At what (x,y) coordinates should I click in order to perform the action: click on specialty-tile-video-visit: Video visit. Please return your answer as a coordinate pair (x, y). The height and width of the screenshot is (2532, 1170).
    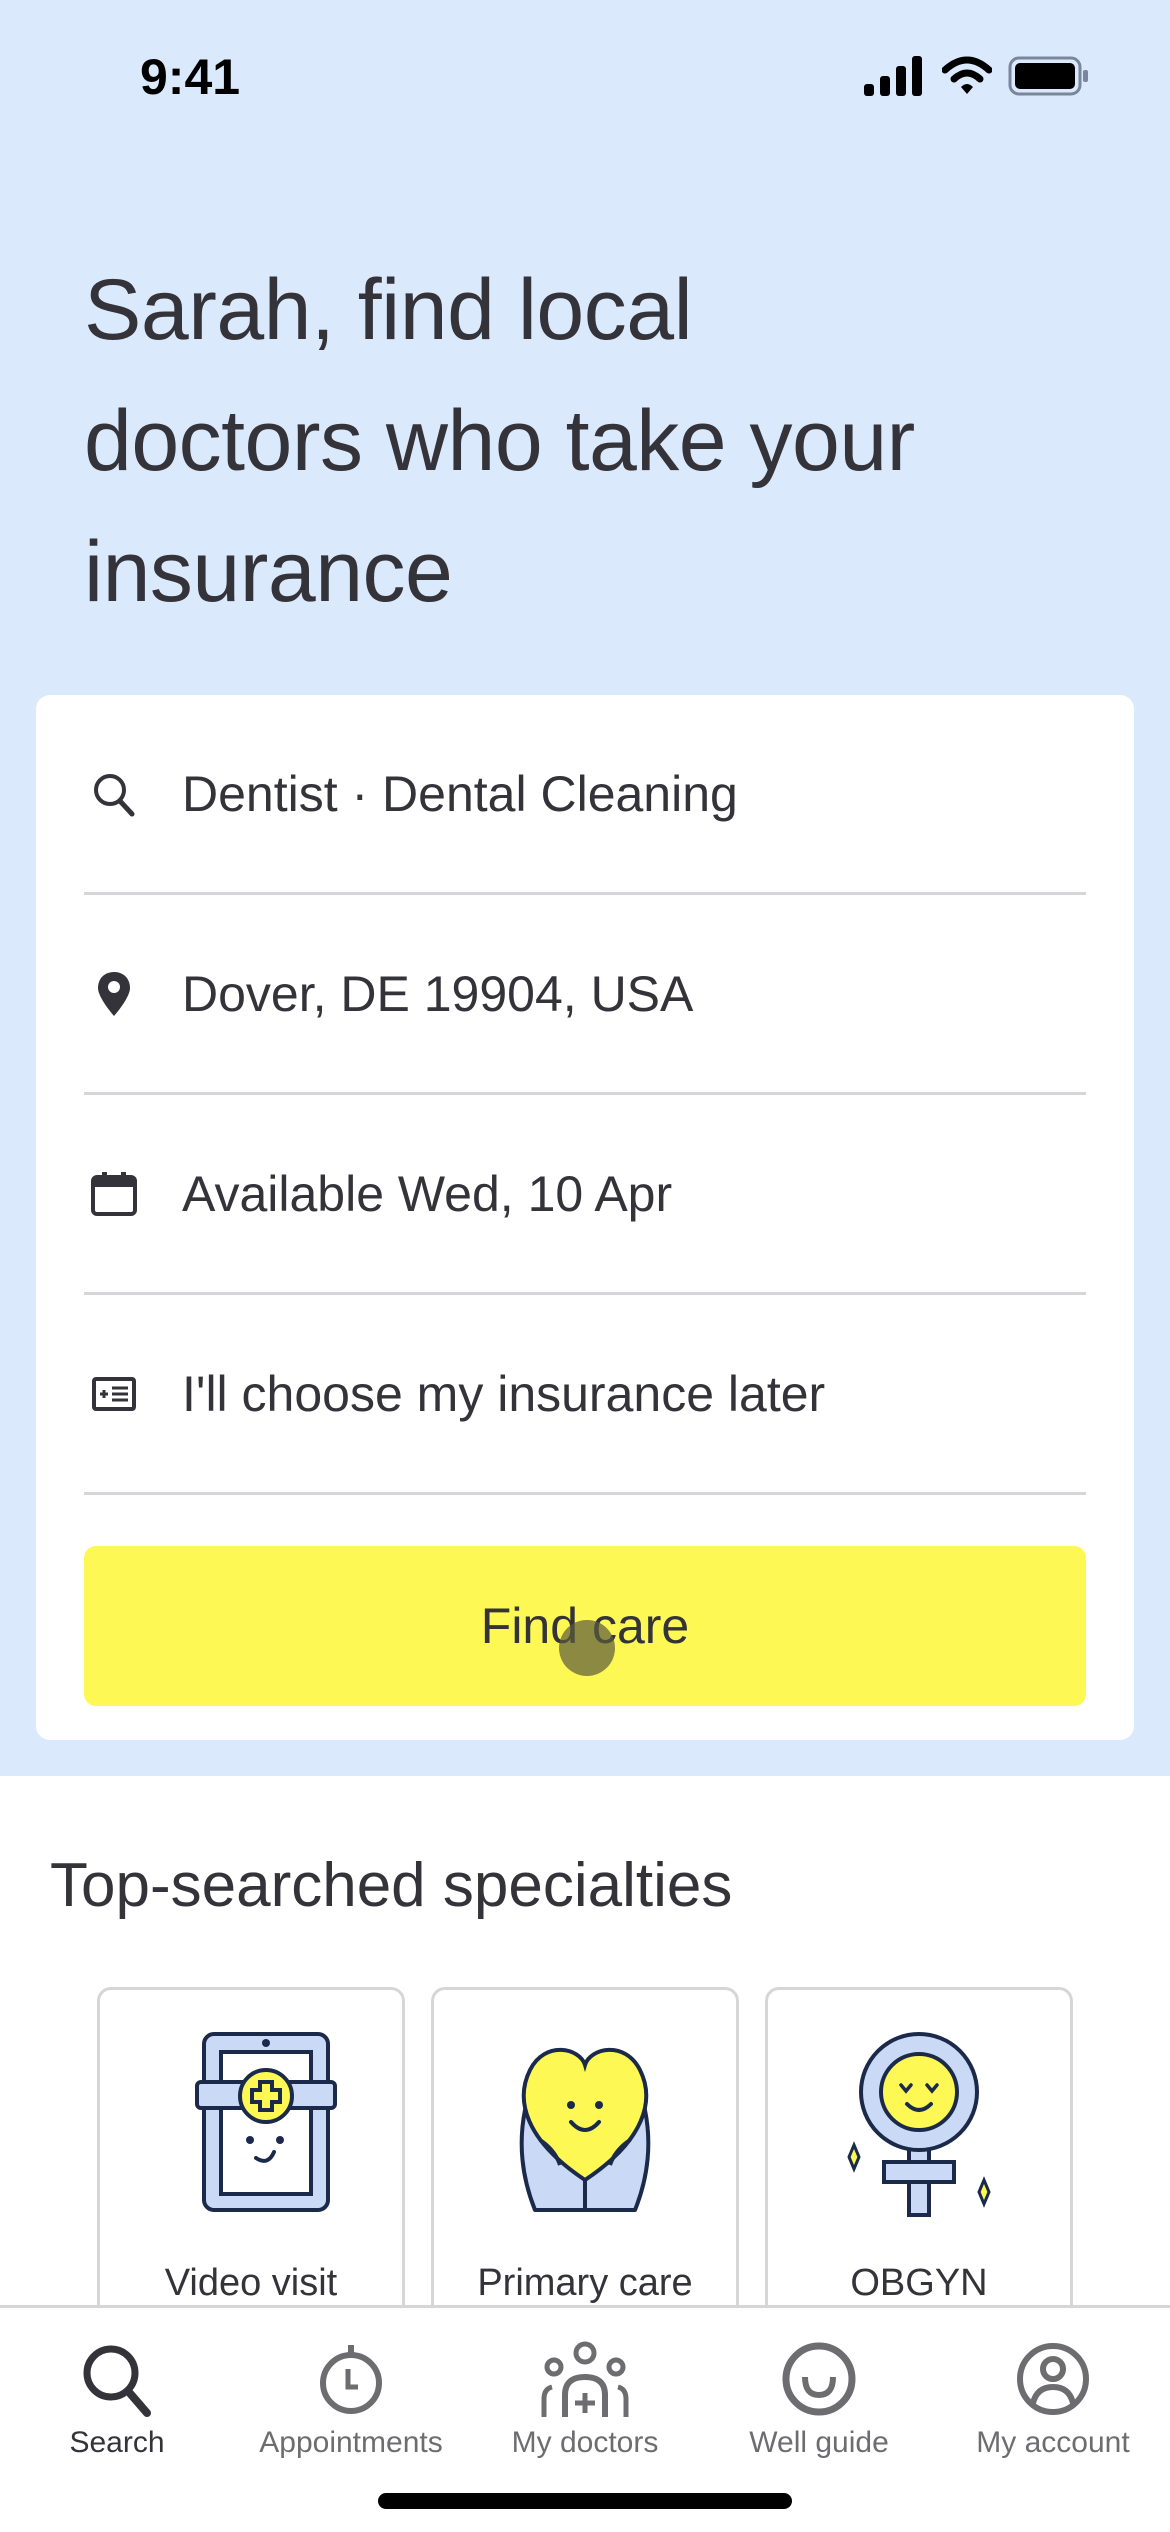
    Looking at the image, I should click on (251, 2157).